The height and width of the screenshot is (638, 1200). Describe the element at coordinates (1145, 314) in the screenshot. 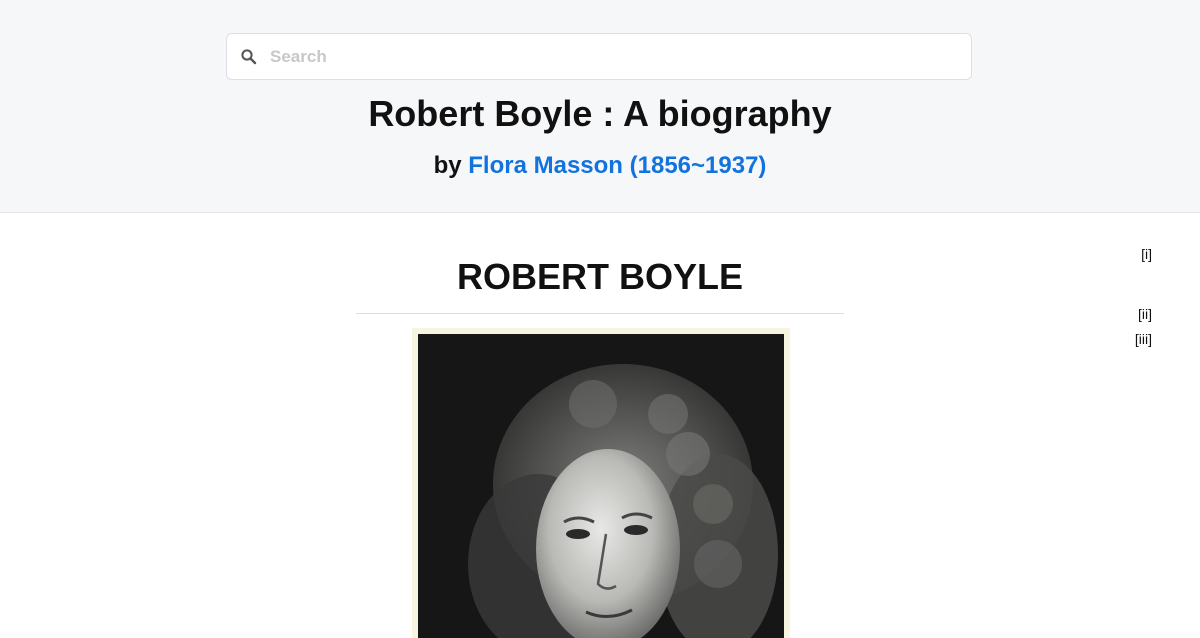

I see `page-marker-ii: [ii]` at that location.